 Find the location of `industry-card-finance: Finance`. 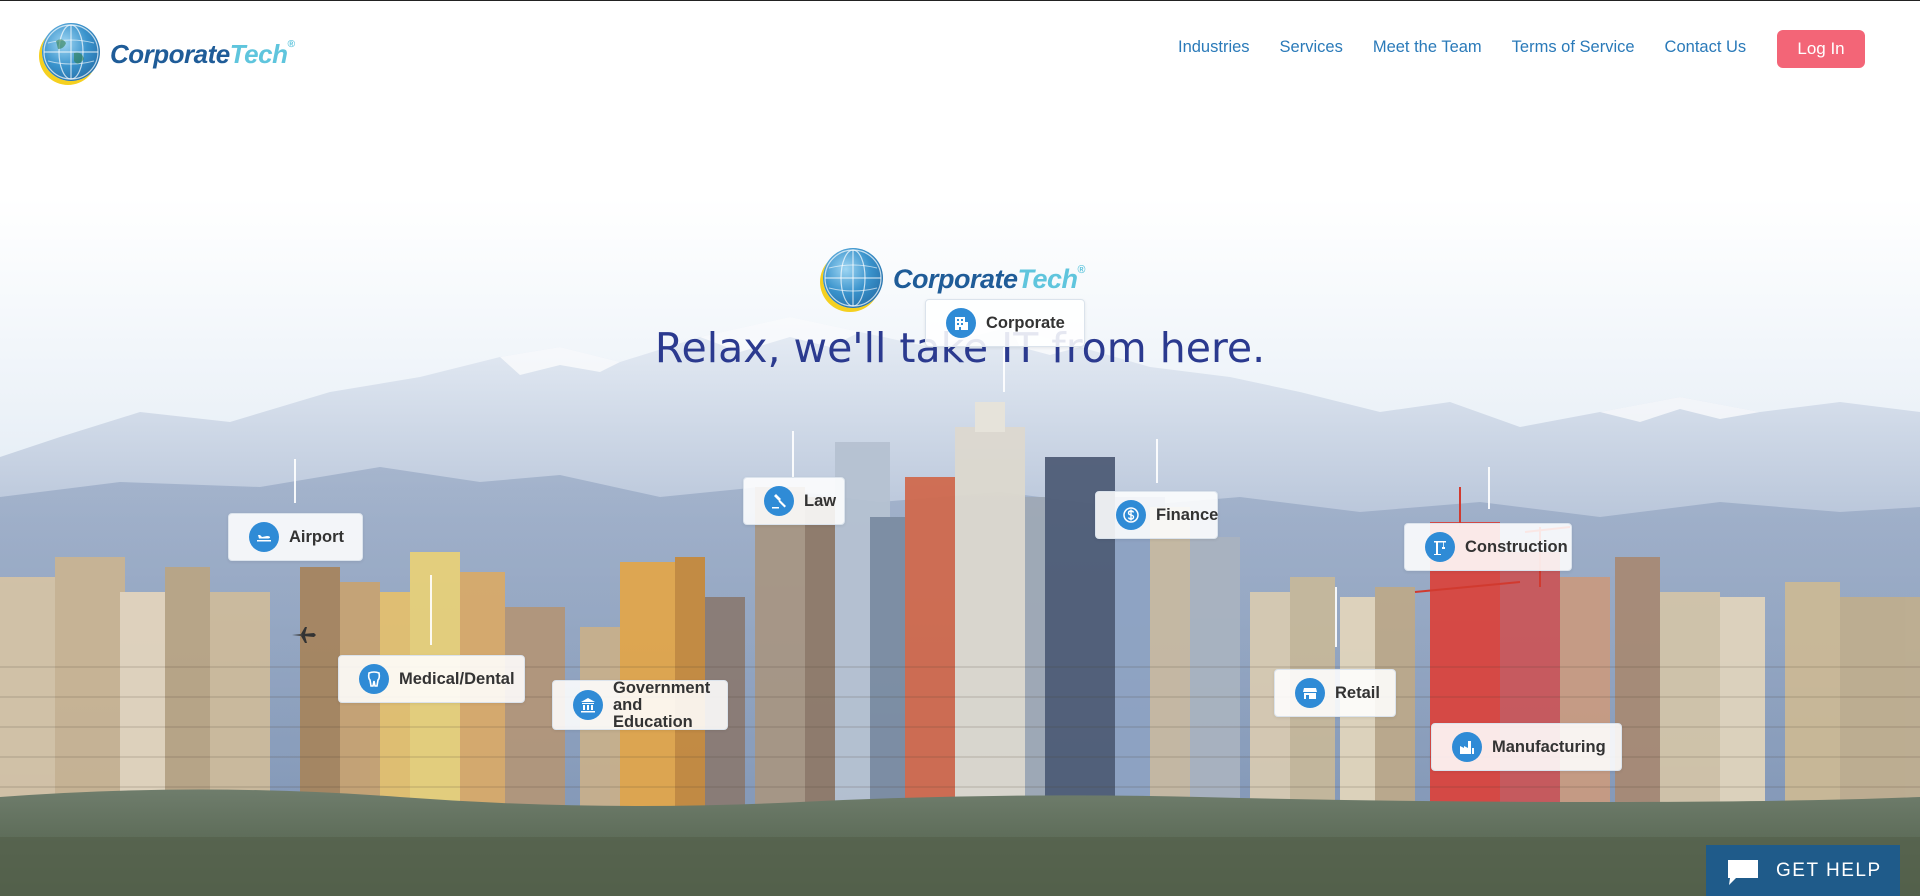

industry-card-finance: Finance is located at coordinates (1156, 515).